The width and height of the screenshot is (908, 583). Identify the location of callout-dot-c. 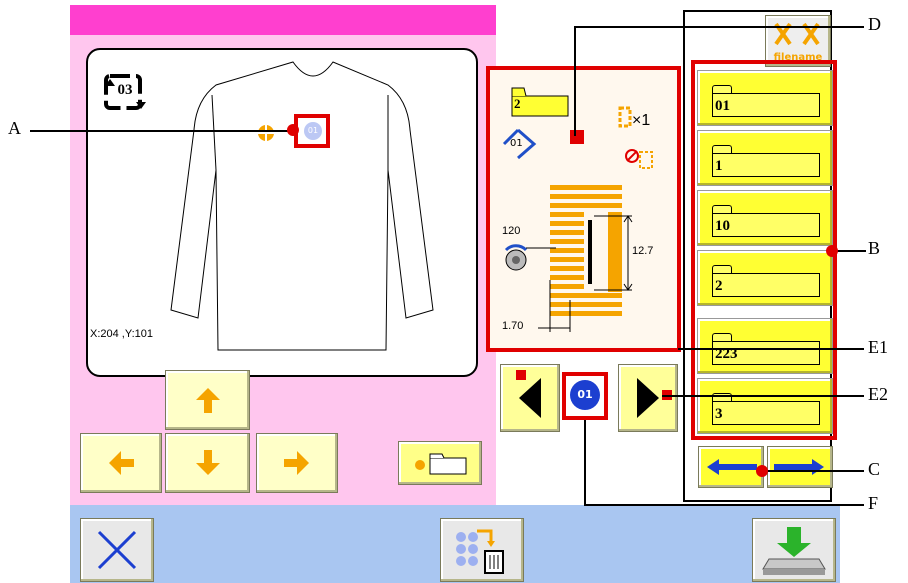
(762, 471).